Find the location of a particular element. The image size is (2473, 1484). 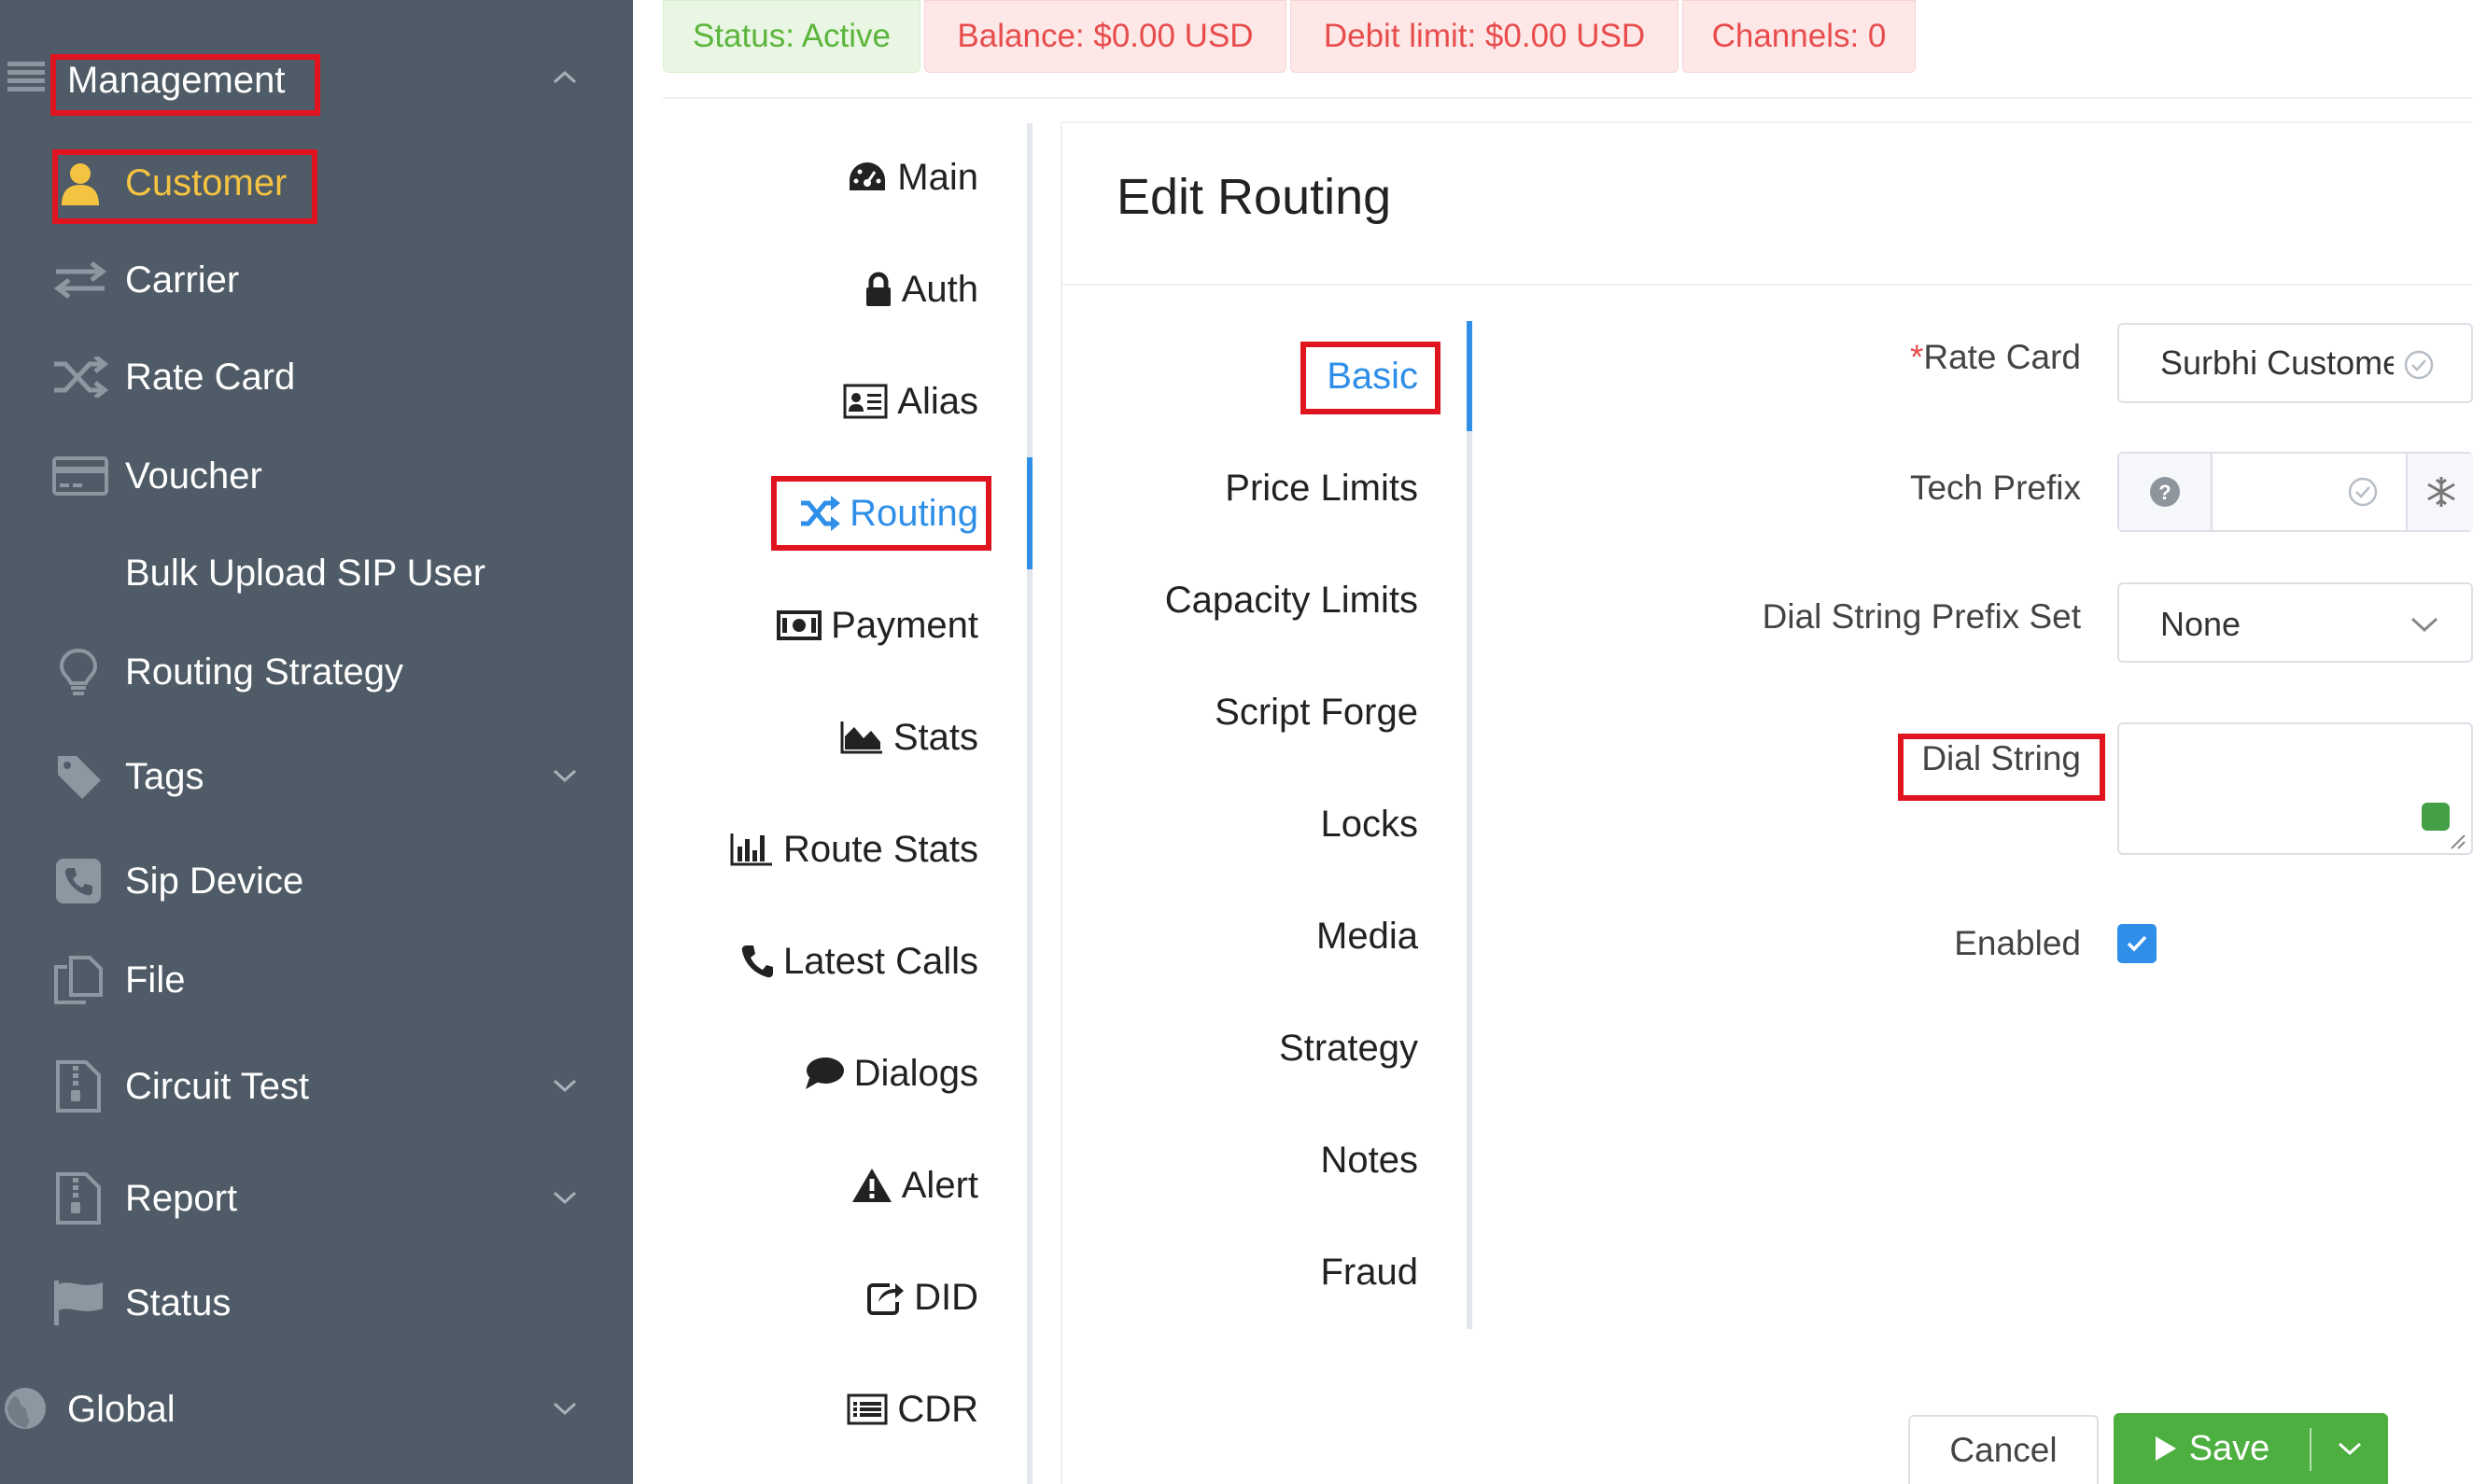

tab-alert: Alert is located at coordinates (914, 1185).